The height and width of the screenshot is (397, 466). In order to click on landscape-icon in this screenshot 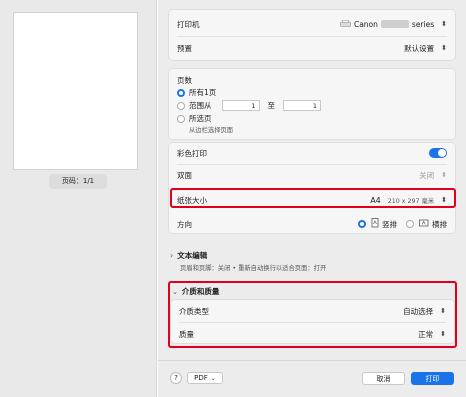, I will do `click(424, 224)`.